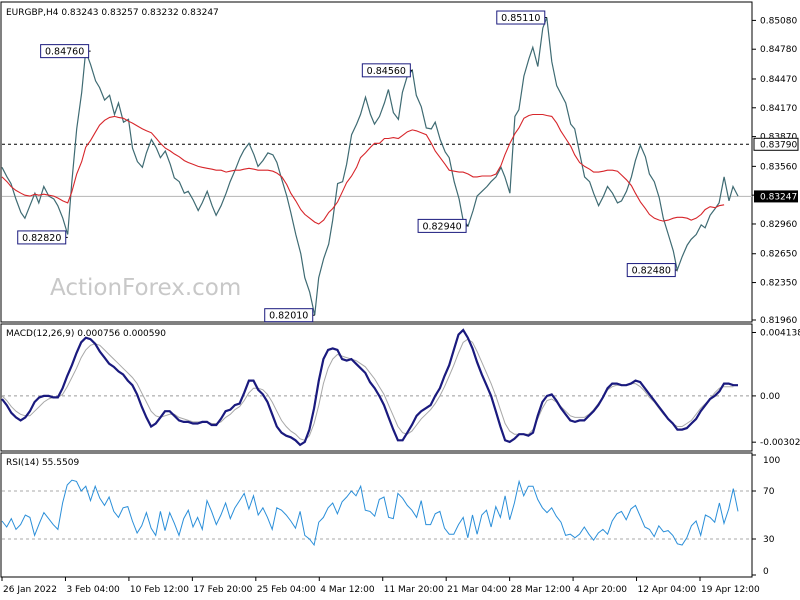  Describe the element at coordinates (600, 590) in the screenshot. I see `x-tick-label: 4 Apr 20:00` at that location.